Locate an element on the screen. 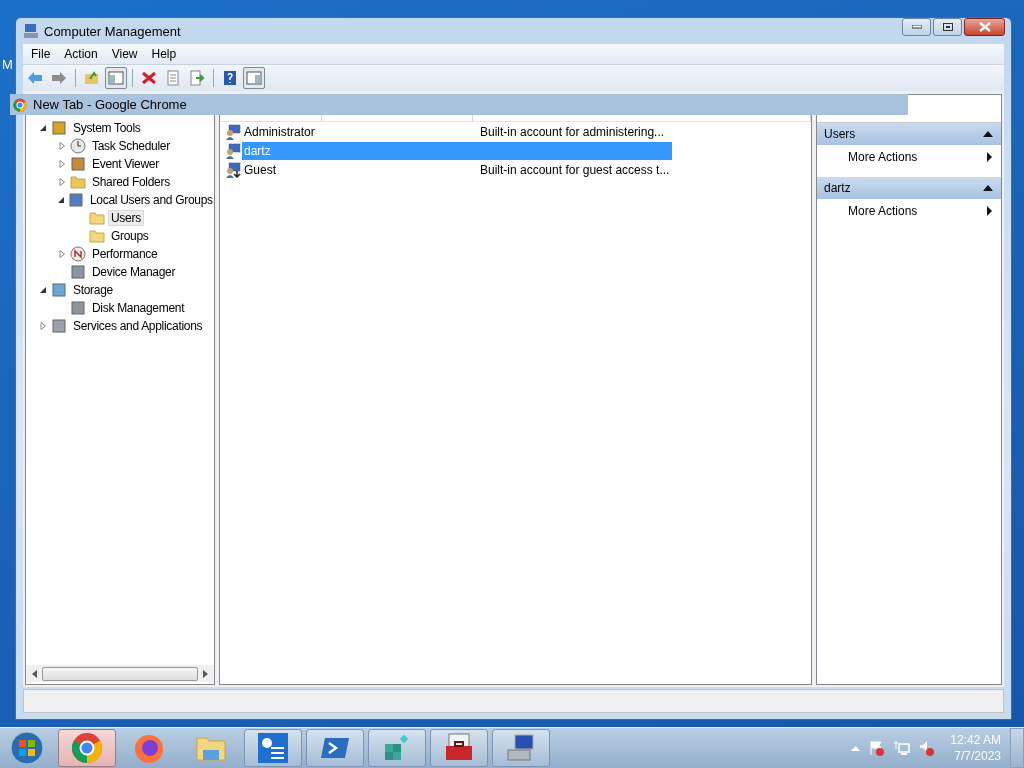 Image resolution: width=1024 pixels, height=768 pixels. export-icon is located at coordinates (197, 78).